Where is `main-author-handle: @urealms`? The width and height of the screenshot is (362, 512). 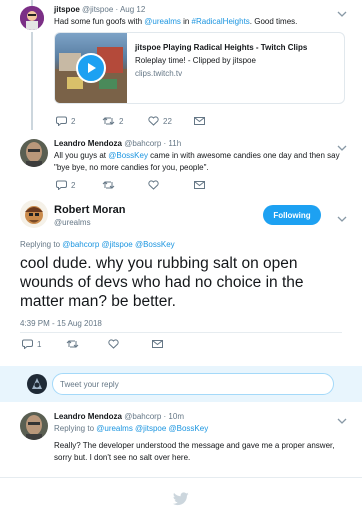
main-author-handle: @urealms is located at coordinates (72, 222).